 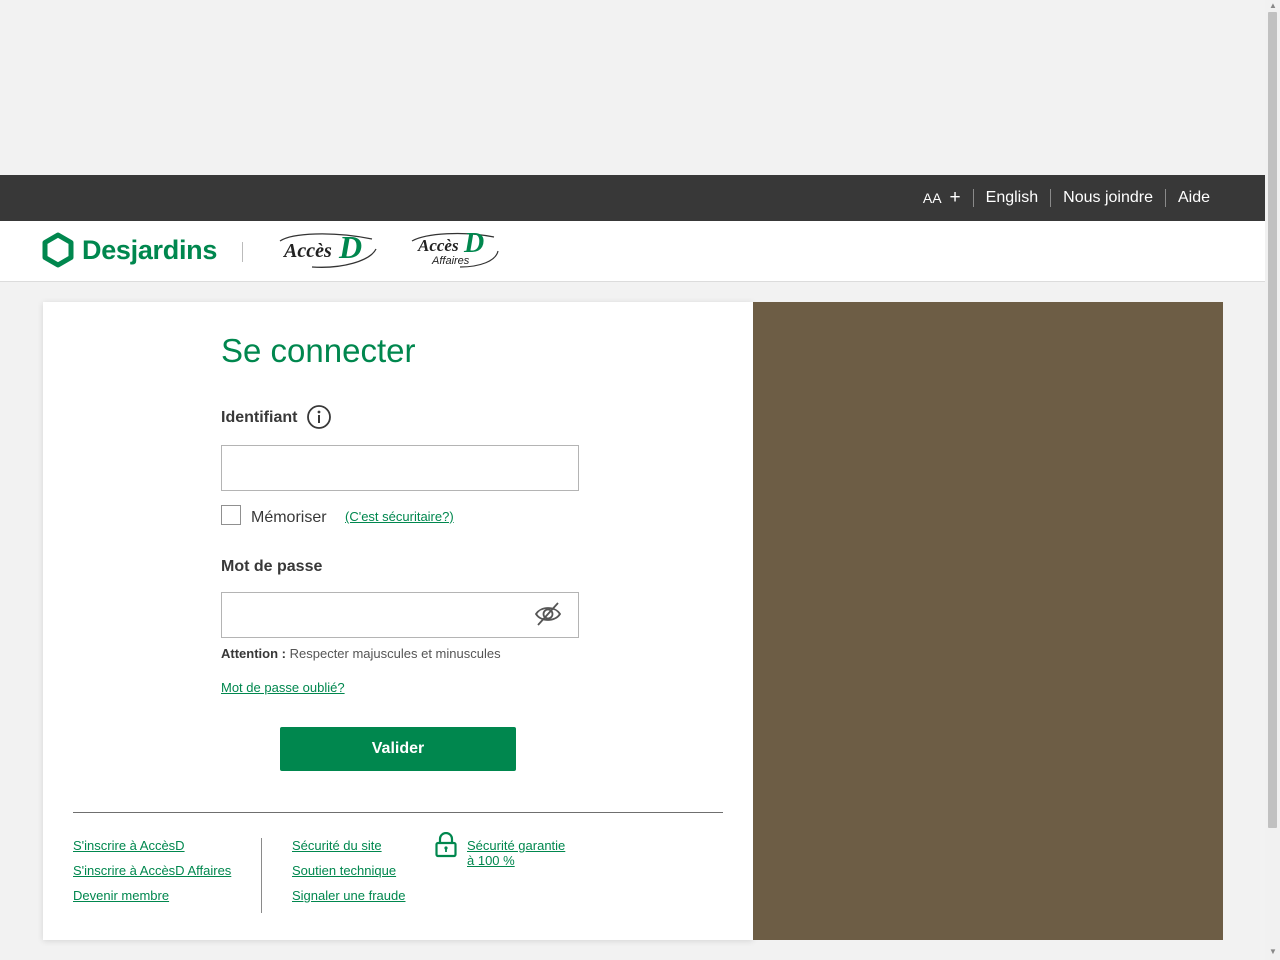 I want to click on top-utility-items: AA + English Nous joindre Aide, so click(x=1066, y=198).